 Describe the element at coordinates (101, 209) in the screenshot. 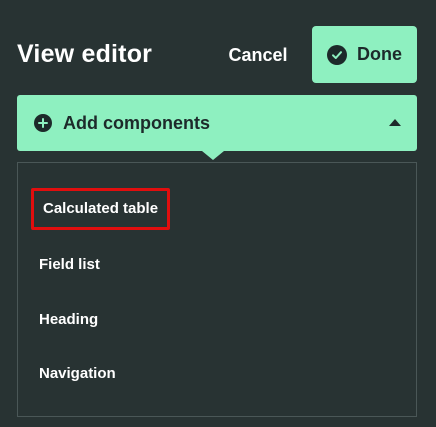

I see `menu-item-calculated-table: Calculated table` at that location.